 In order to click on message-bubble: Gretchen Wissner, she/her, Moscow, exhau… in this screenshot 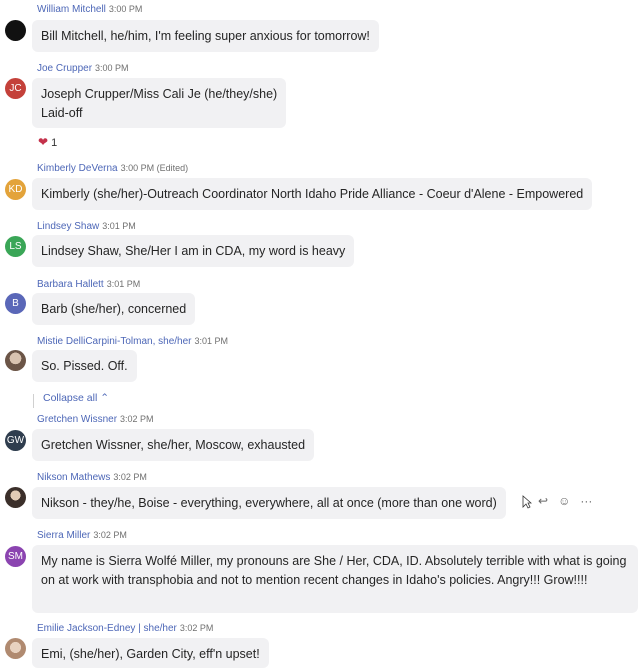, I will do `click(173, 445)`.